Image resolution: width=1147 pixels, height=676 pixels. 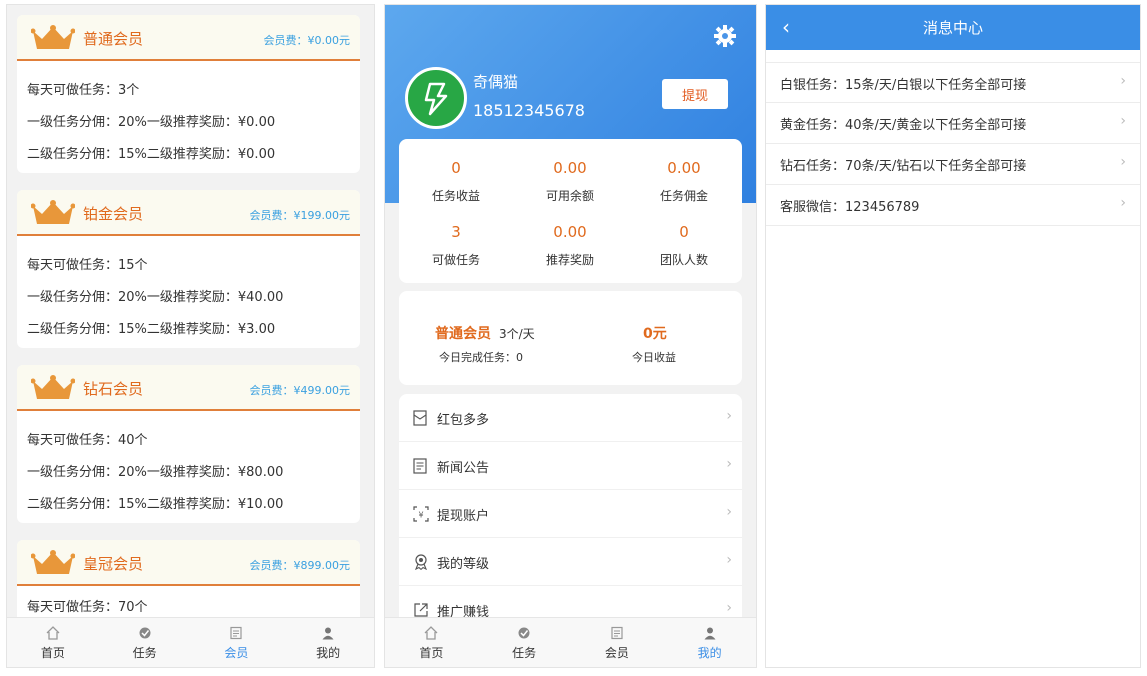 I want to click on level2-commission: 二级任务分佣：15%二级推荐奖励：¥3.00, so click(x=151, y=329).